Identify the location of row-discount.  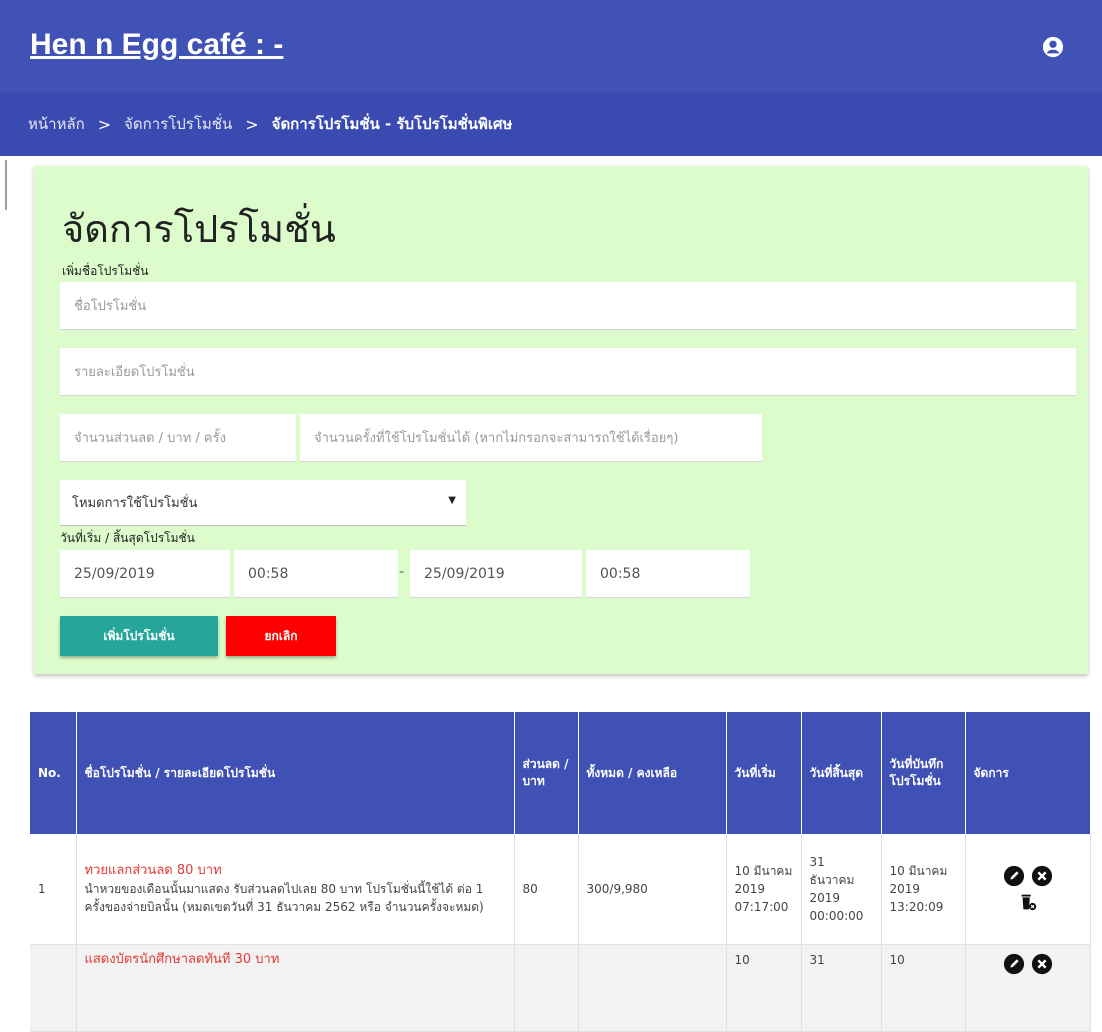
(546, 988).